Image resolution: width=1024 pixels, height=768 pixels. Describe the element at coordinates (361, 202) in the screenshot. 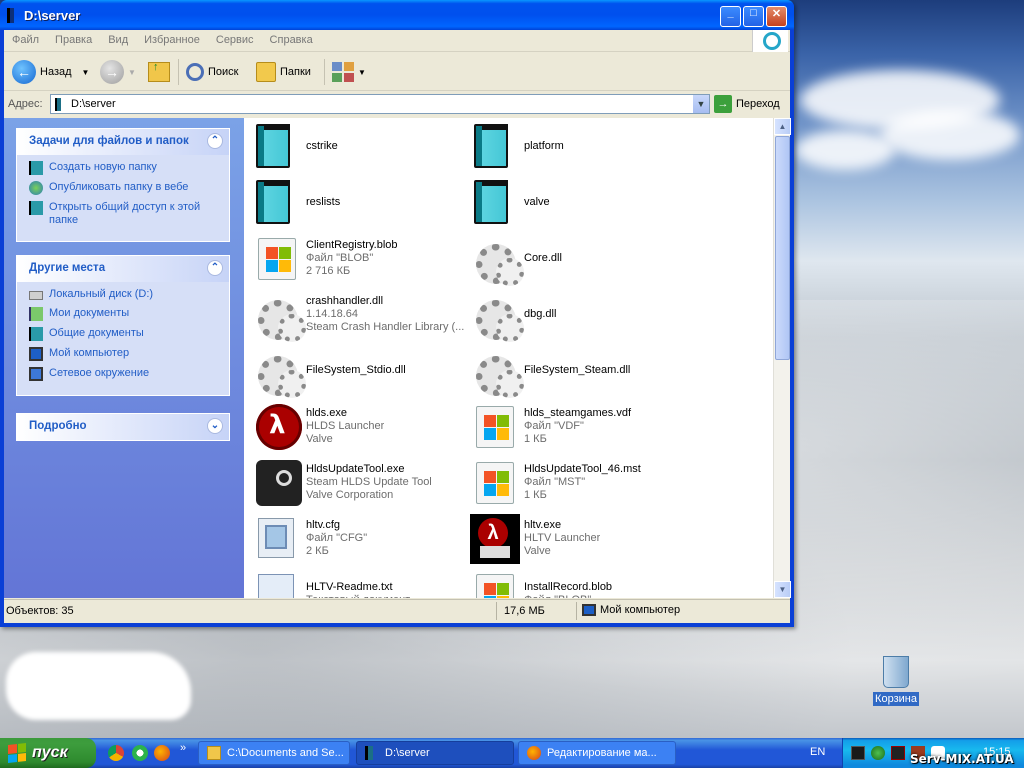

I see `file-item: reslists` at that location.